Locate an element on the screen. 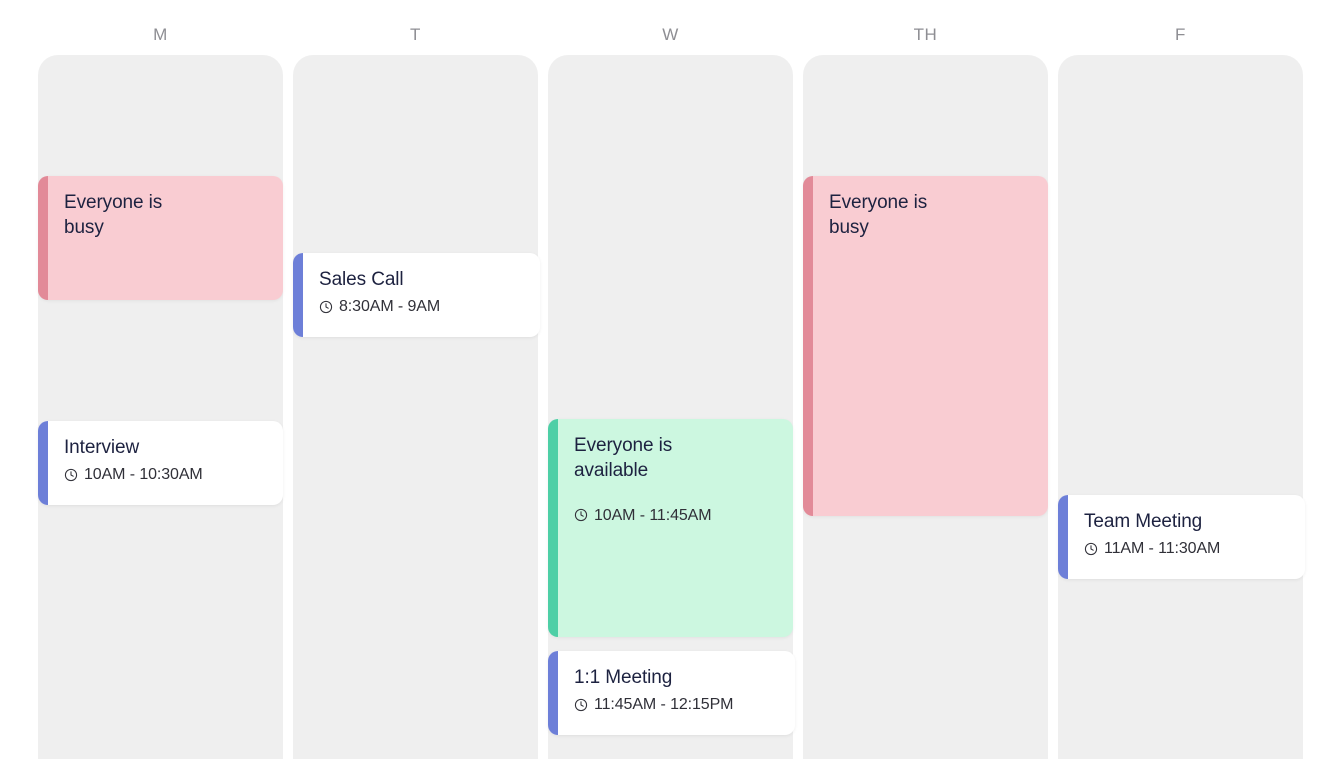 Image resolution: width=1338 pixels, height=759 pixels. event-card-busy-0: Everyone is busy is located at coordinates (160, 238).